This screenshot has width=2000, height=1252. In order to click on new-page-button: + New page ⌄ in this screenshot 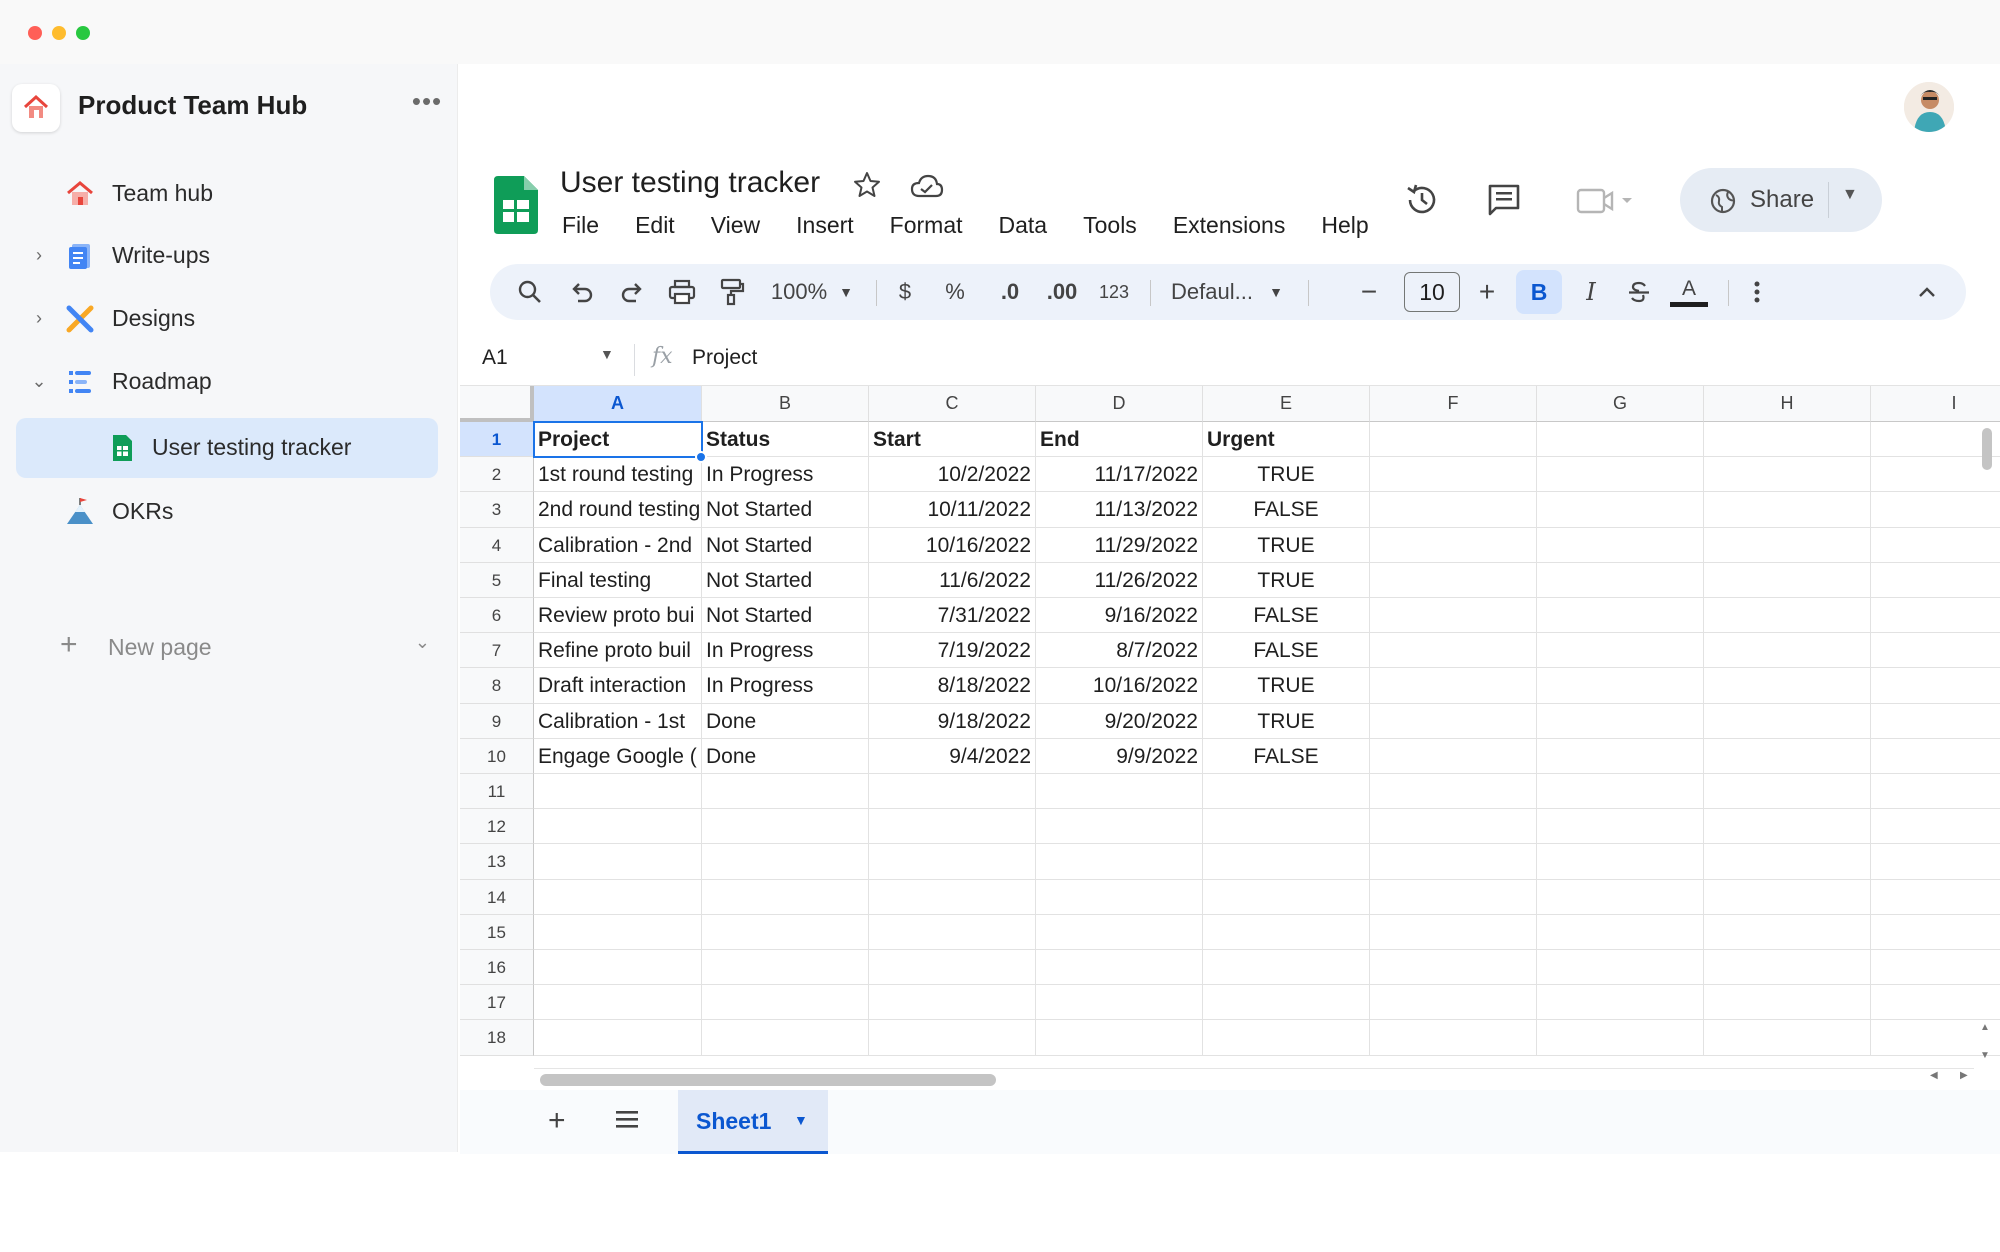, I will do `click(245, 646)`.